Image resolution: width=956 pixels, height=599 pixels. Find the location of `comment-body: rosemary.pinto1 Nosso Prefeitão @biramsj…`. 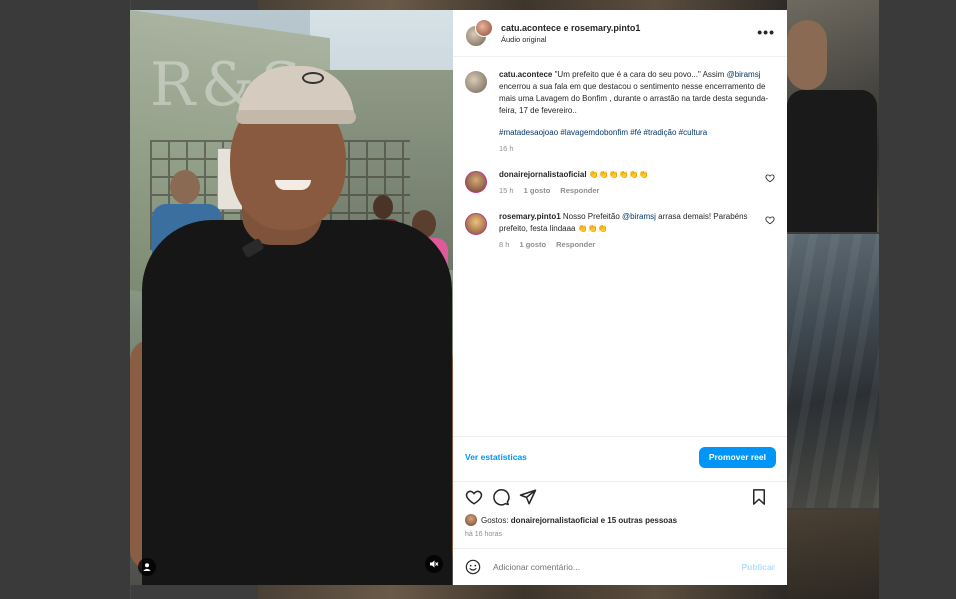

comment-body: rosemary.pinto1 Nosso Prefeitão @biramsj… is located at coordinates (637, 231).